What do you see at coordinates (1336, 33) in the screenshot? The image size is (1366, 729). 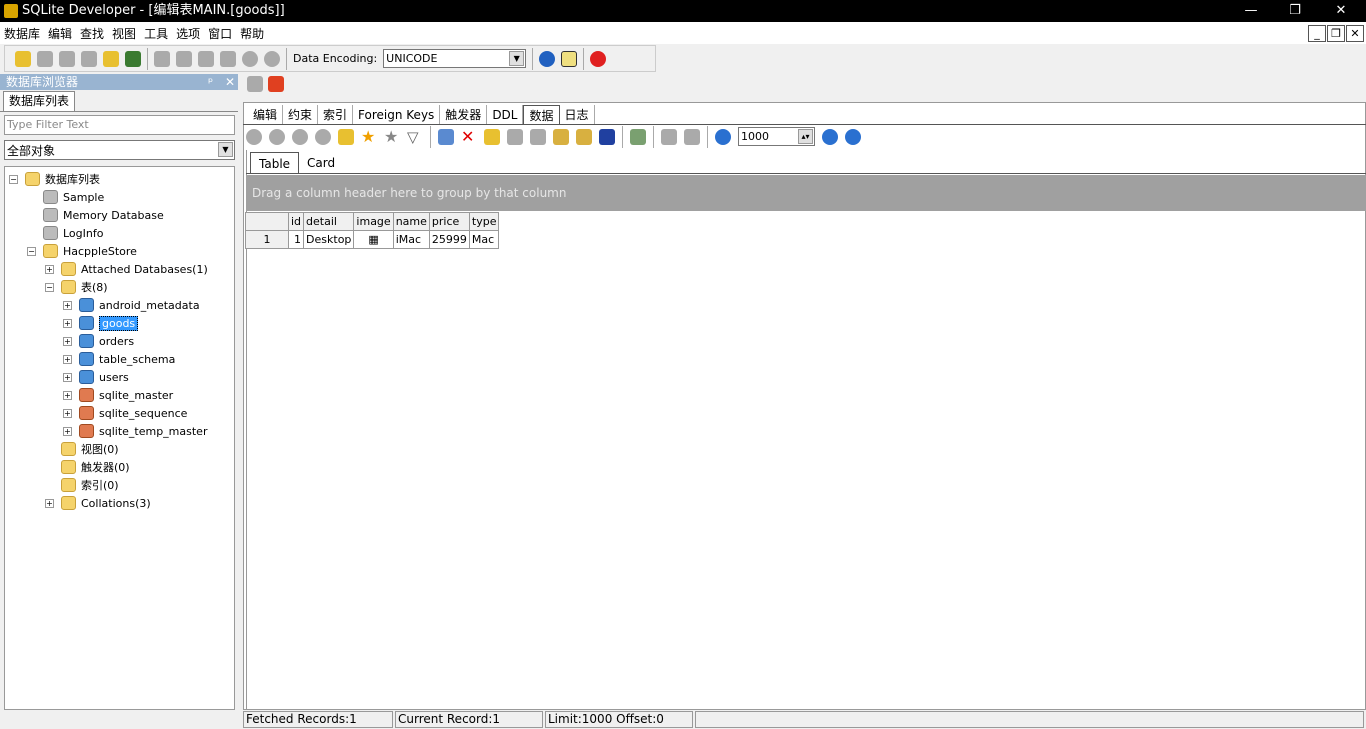 I see `mdi-restore-button: ❐` at bounding box center [1336, 33].